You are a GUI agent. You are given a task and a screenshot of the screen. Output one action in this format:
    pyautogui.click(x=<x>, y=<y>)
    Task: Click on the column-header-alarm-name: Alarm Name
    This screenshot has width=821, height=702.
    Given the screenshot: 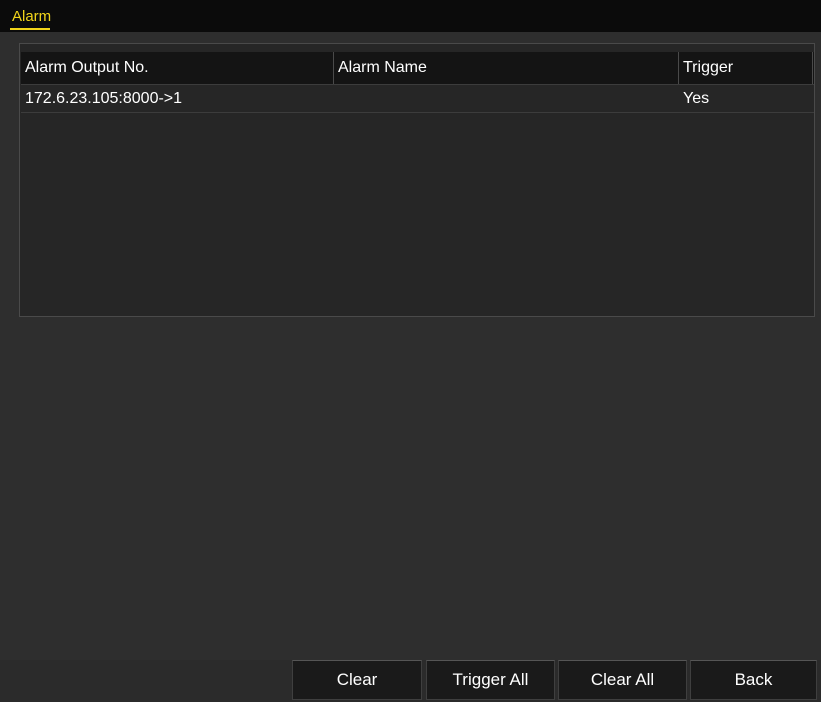 What is the action you would take?
    pyautogui.click(x=506, y=68)
    